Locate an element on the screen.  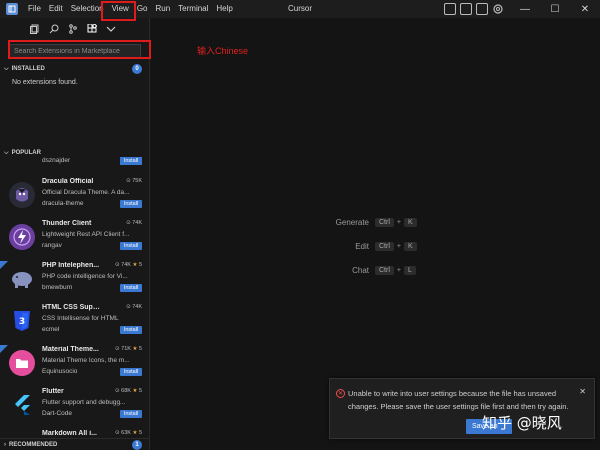
shortcut-label: Generate is located at coordinates (352, 222).